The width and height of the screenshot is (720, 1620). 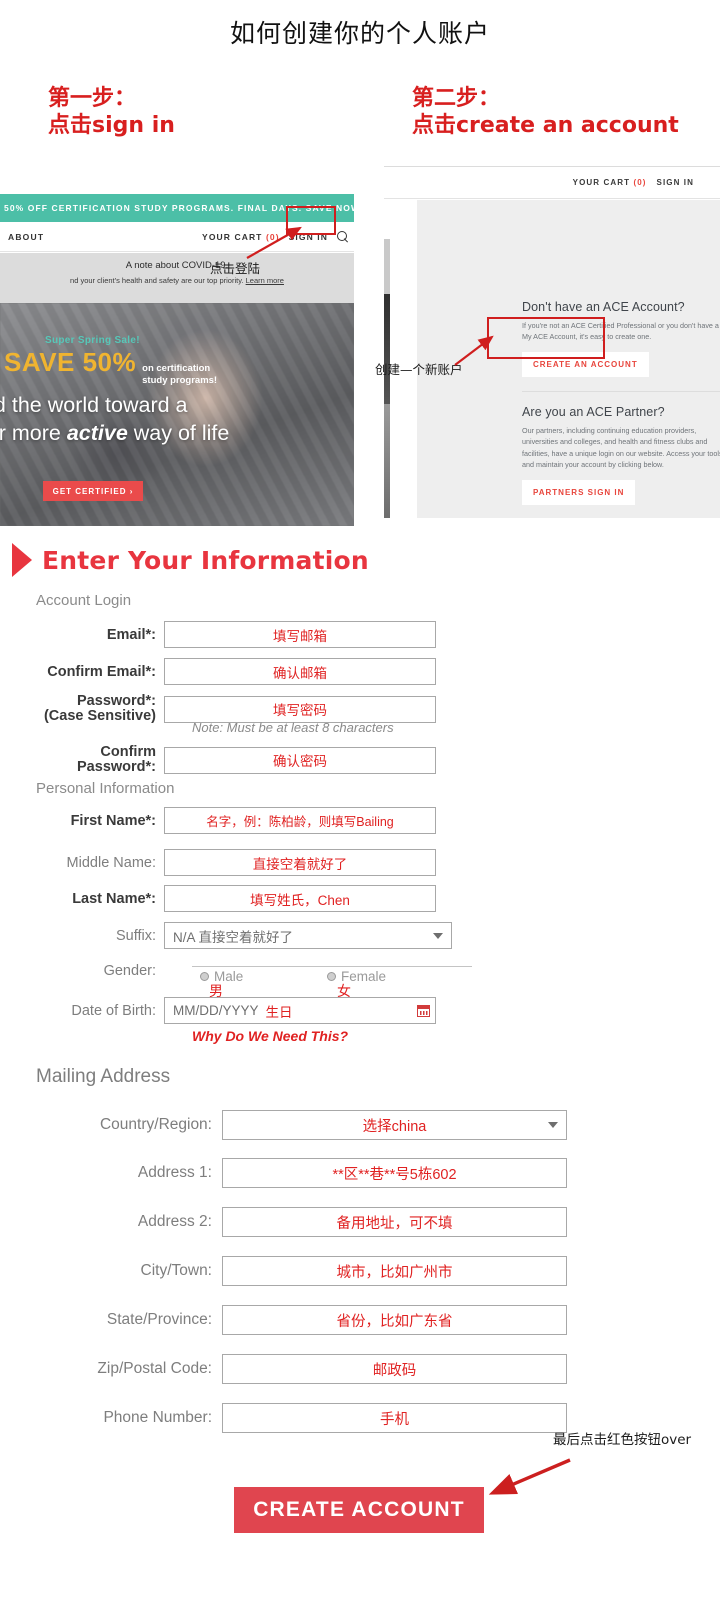 I want to click on form-row-country: Country/Region: 选择china, so click(x=283, y=1125).